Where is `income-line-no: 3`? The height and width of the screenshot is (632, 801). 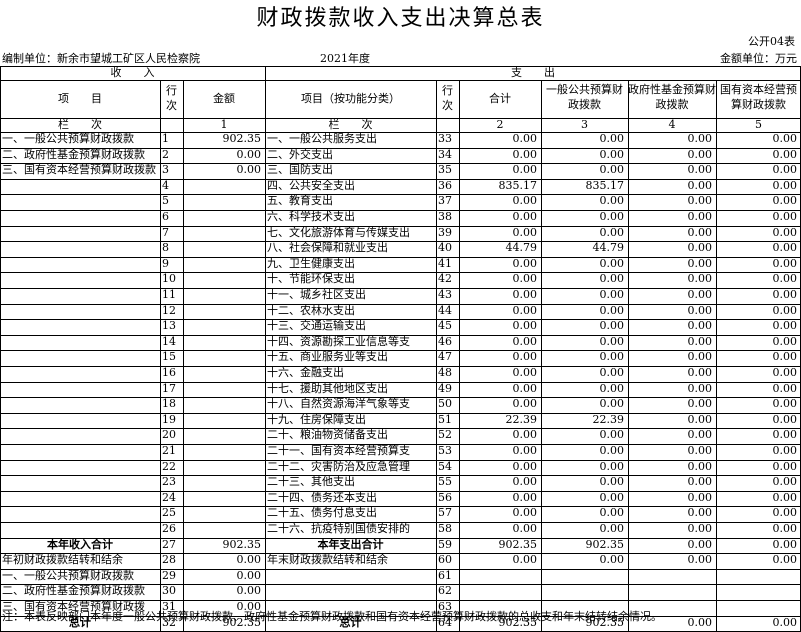 income-line-no: 3 is located at coordinates (165, 170).